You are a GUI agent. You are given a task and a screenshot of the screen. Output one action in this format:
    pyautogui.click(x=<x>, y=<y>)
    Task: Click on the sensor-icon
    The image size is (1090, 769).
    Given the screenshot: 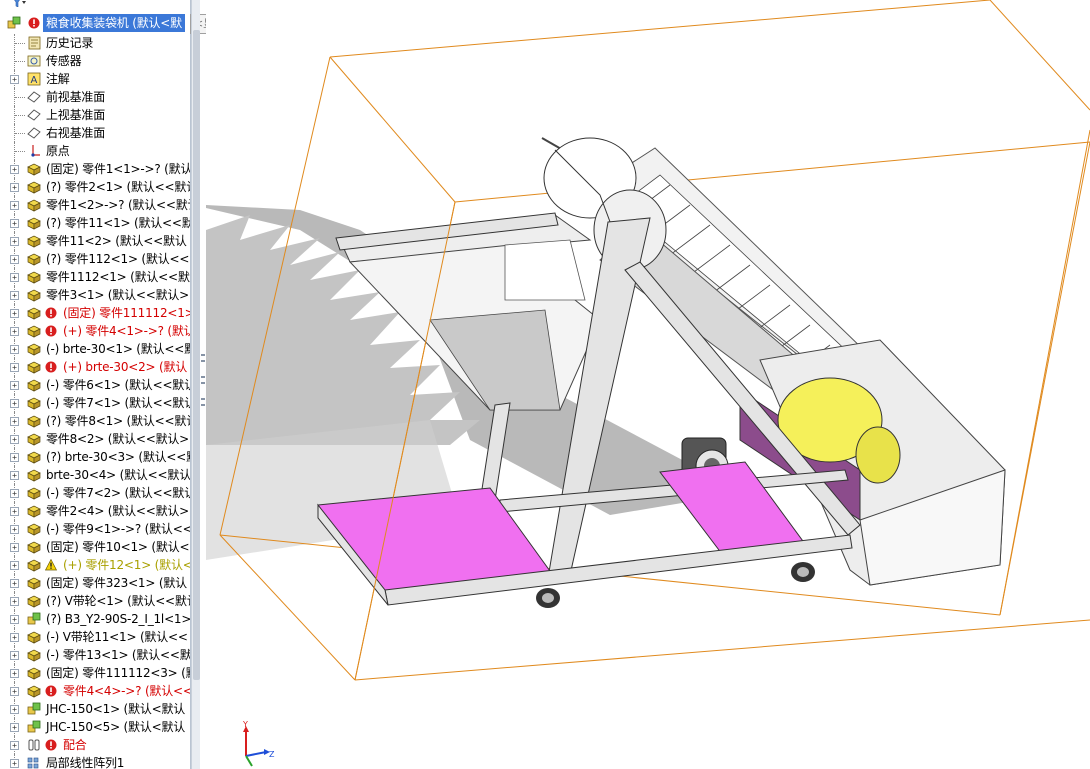 What is the action you would take?
    pyautogui.click(x=34, y=61)
    